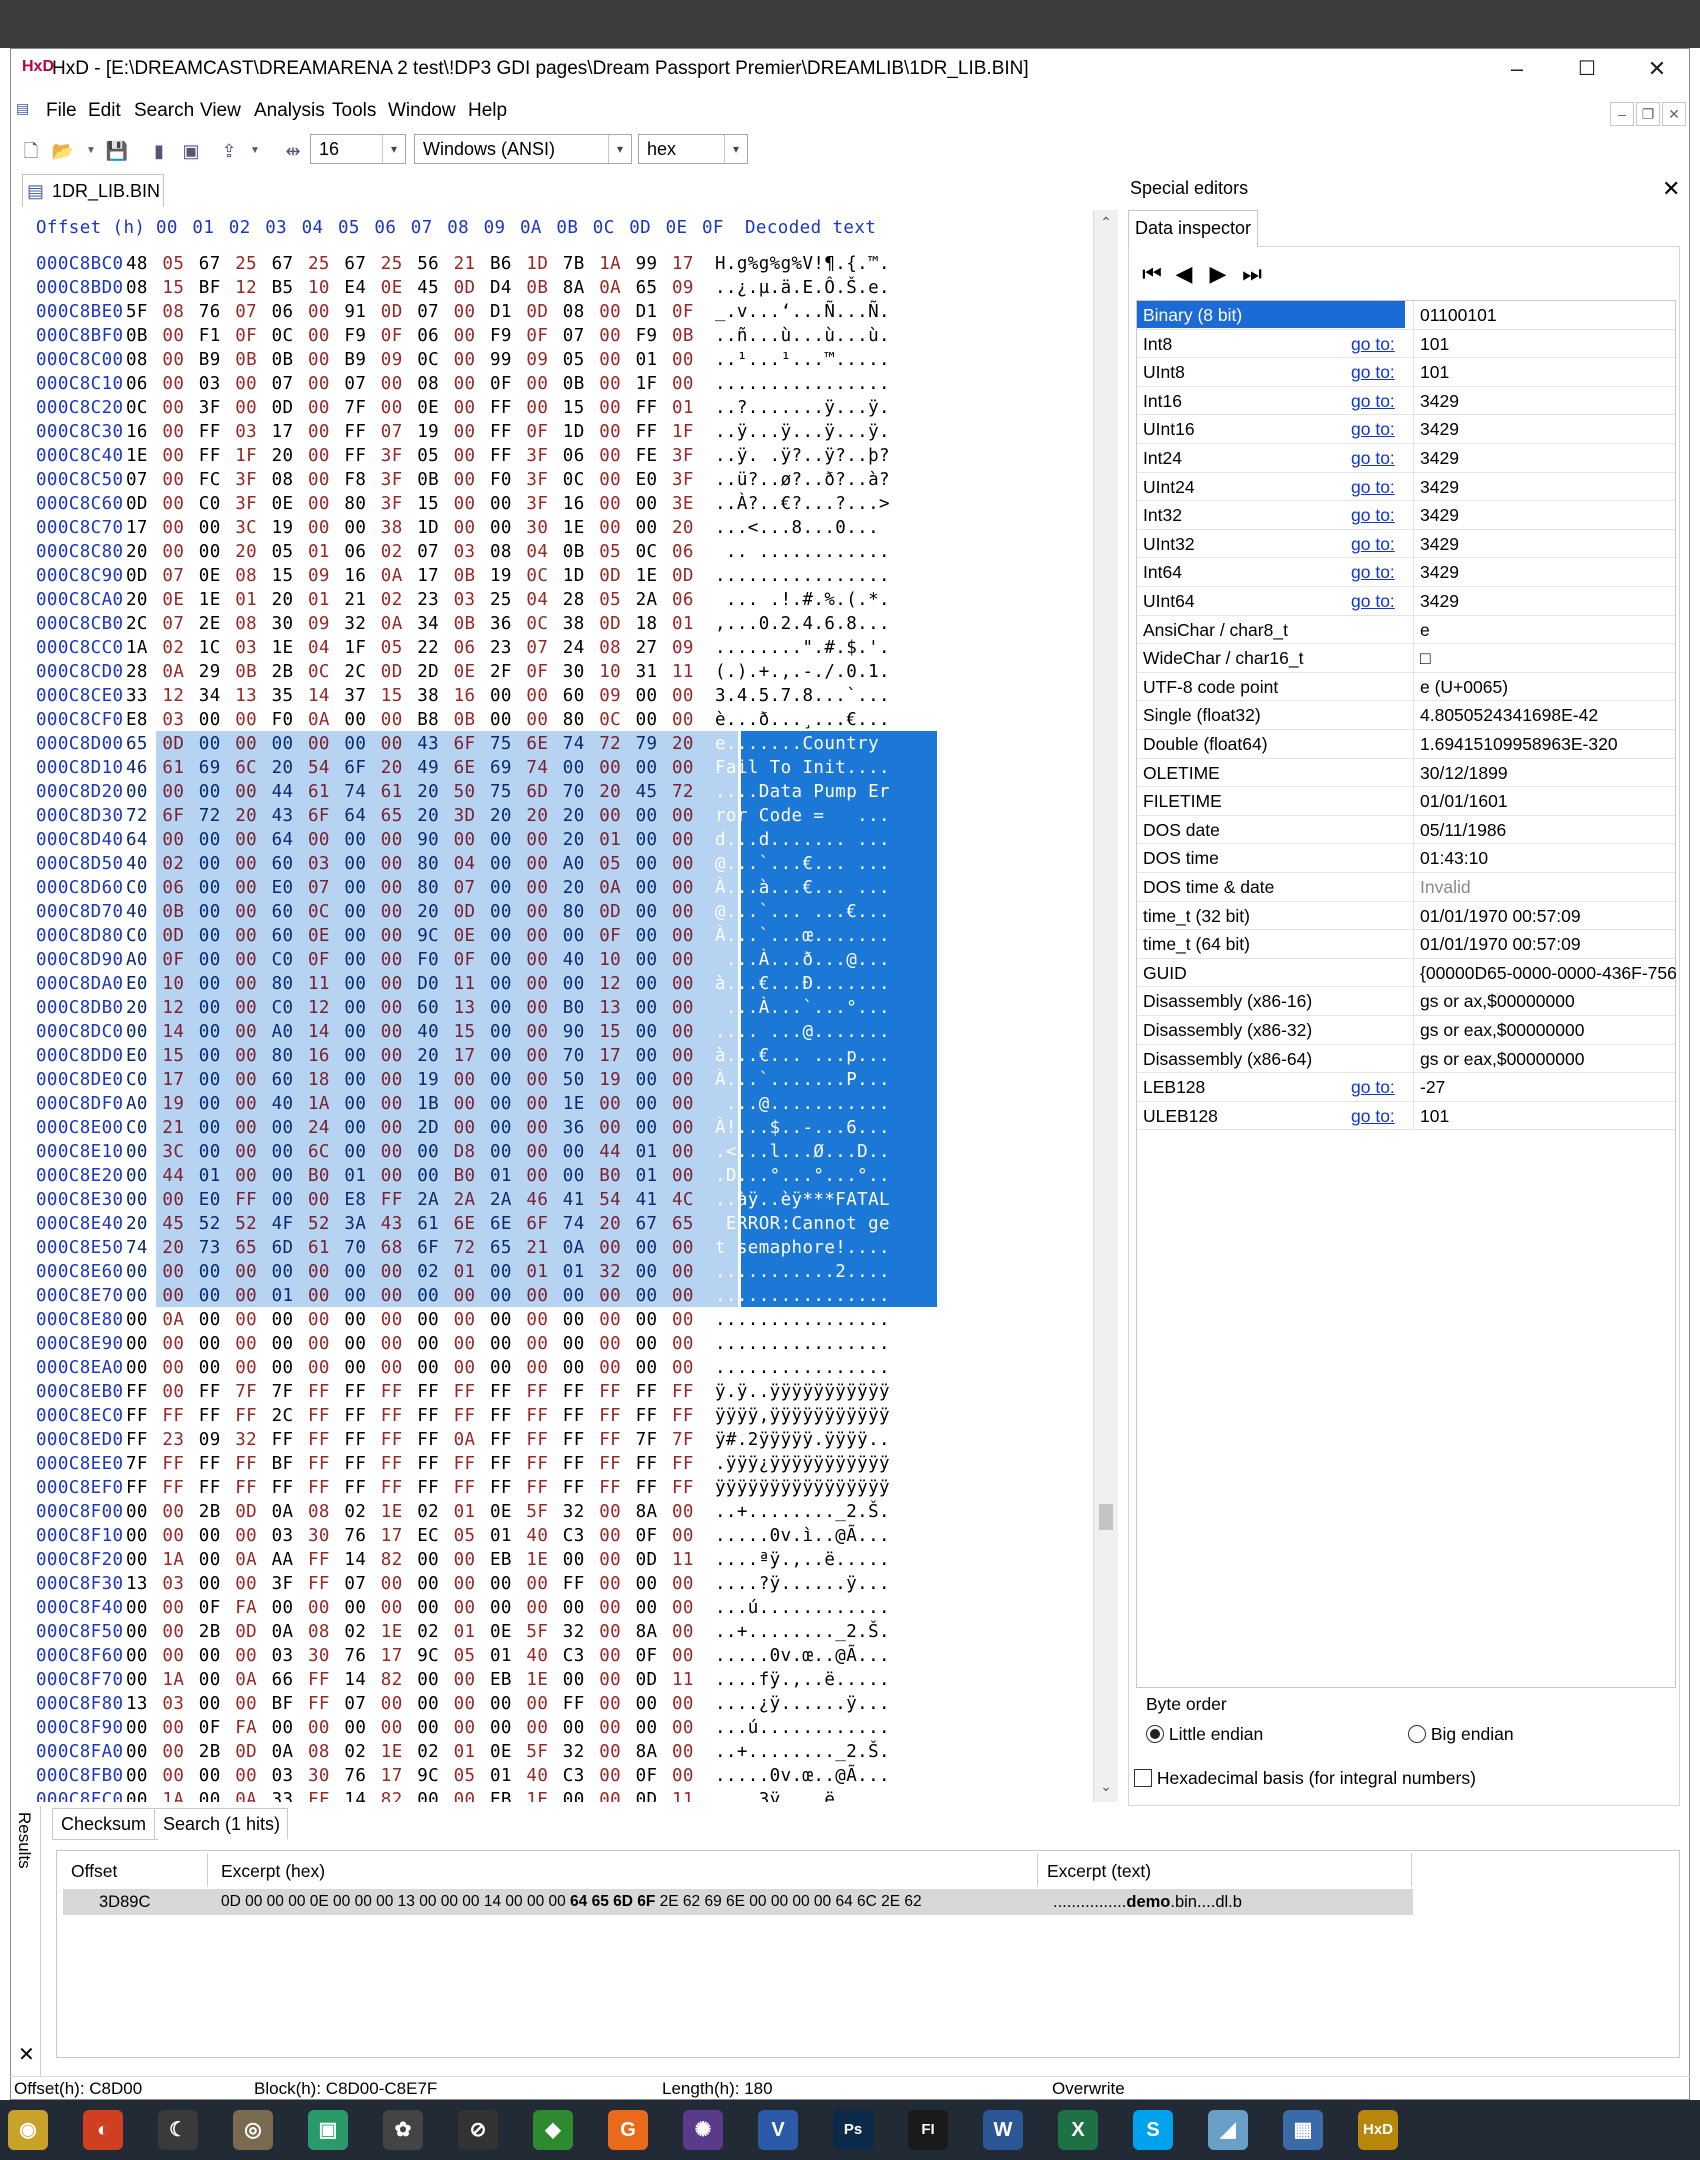 The width and height of the screenshot is (1700, 2160). Describe the element at coordinates (393, 456) in the screenshot. I see `hex-byte: 3F` at that location.